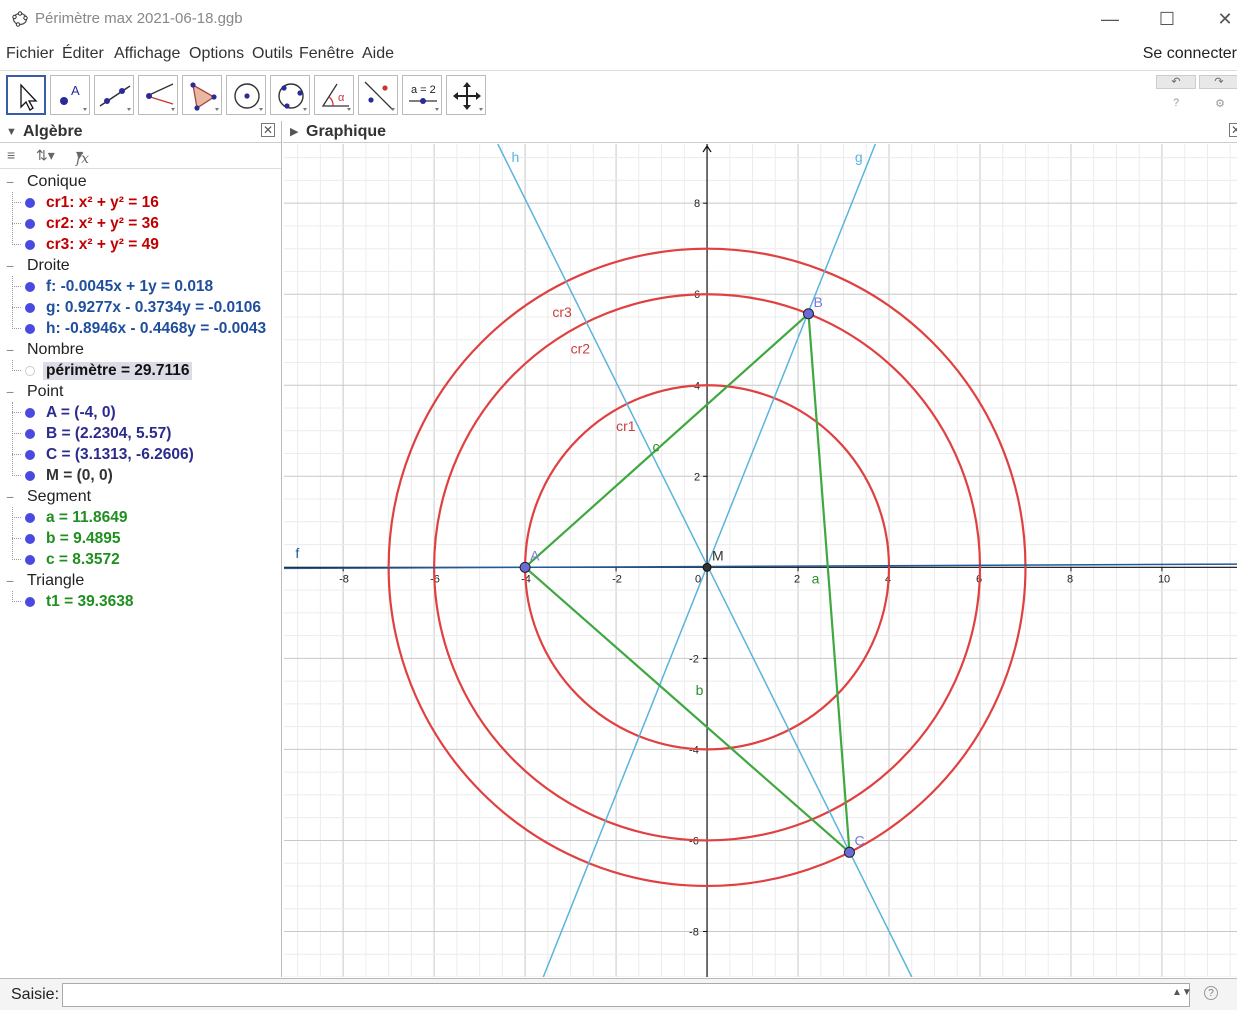 This screenshot has width=1237, height=1010. Describe the element at coordinates (1176, 82) in the screenshot. I see `undo-button: ↶` at that location.